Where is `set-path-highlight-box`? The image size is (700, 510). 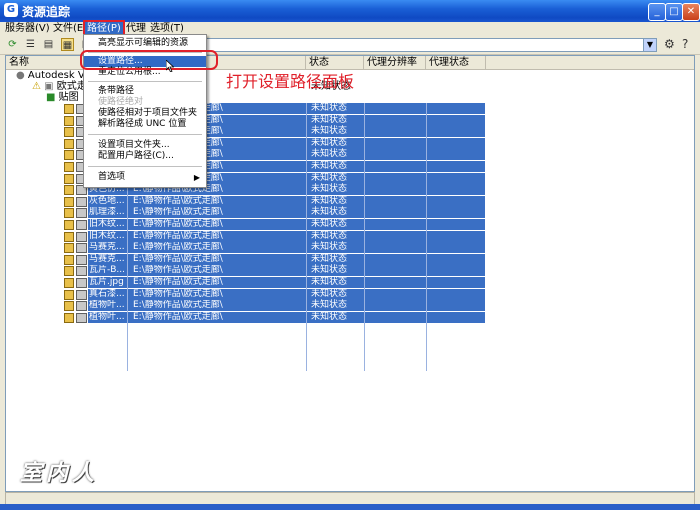
set-path-highlight-box is located at coordinates (149, 60).